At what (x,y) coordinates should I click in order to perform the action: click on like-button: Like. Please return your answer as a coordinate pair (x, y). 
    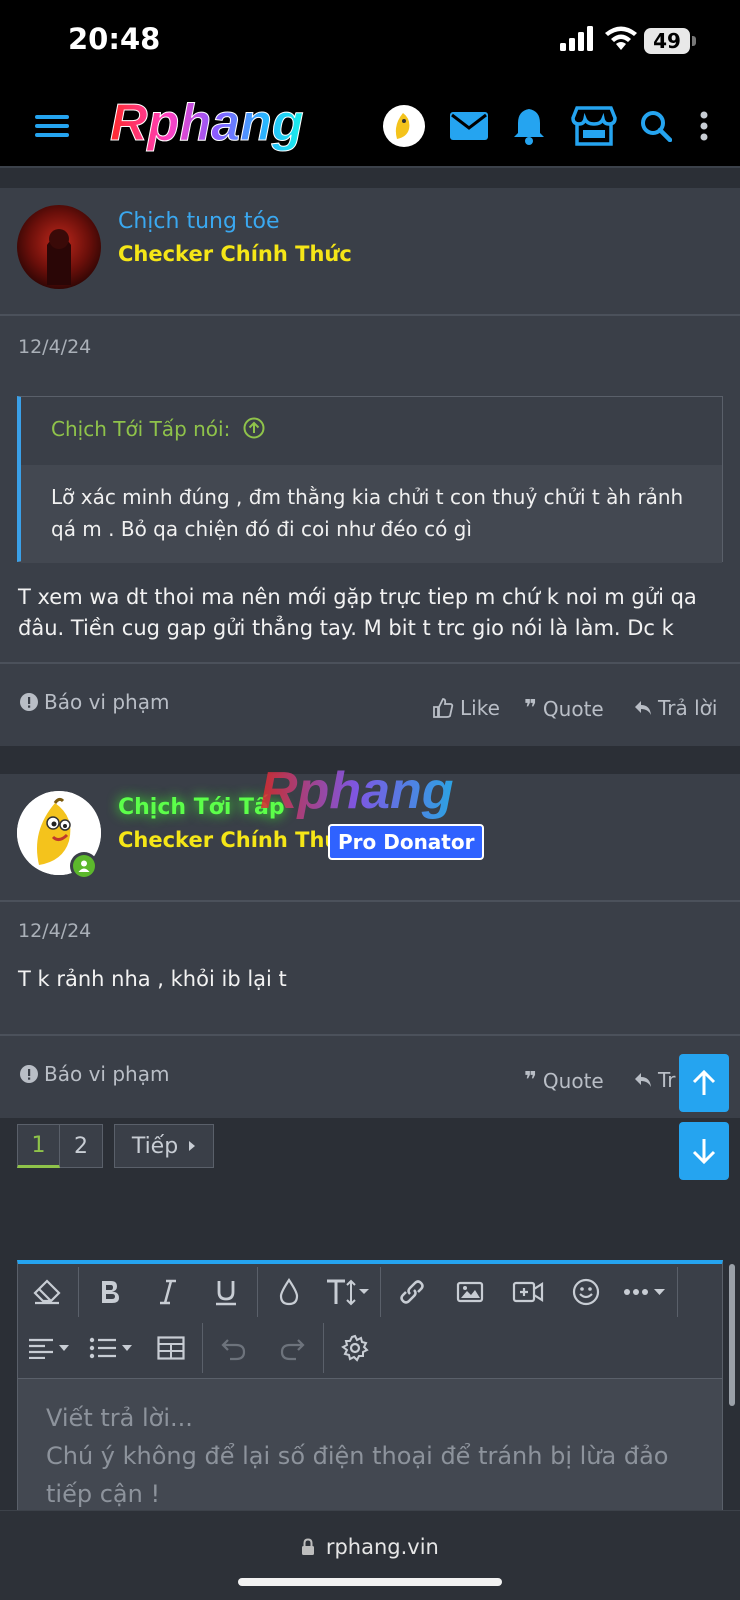
    Looking at the image, I should click on (466, 708).